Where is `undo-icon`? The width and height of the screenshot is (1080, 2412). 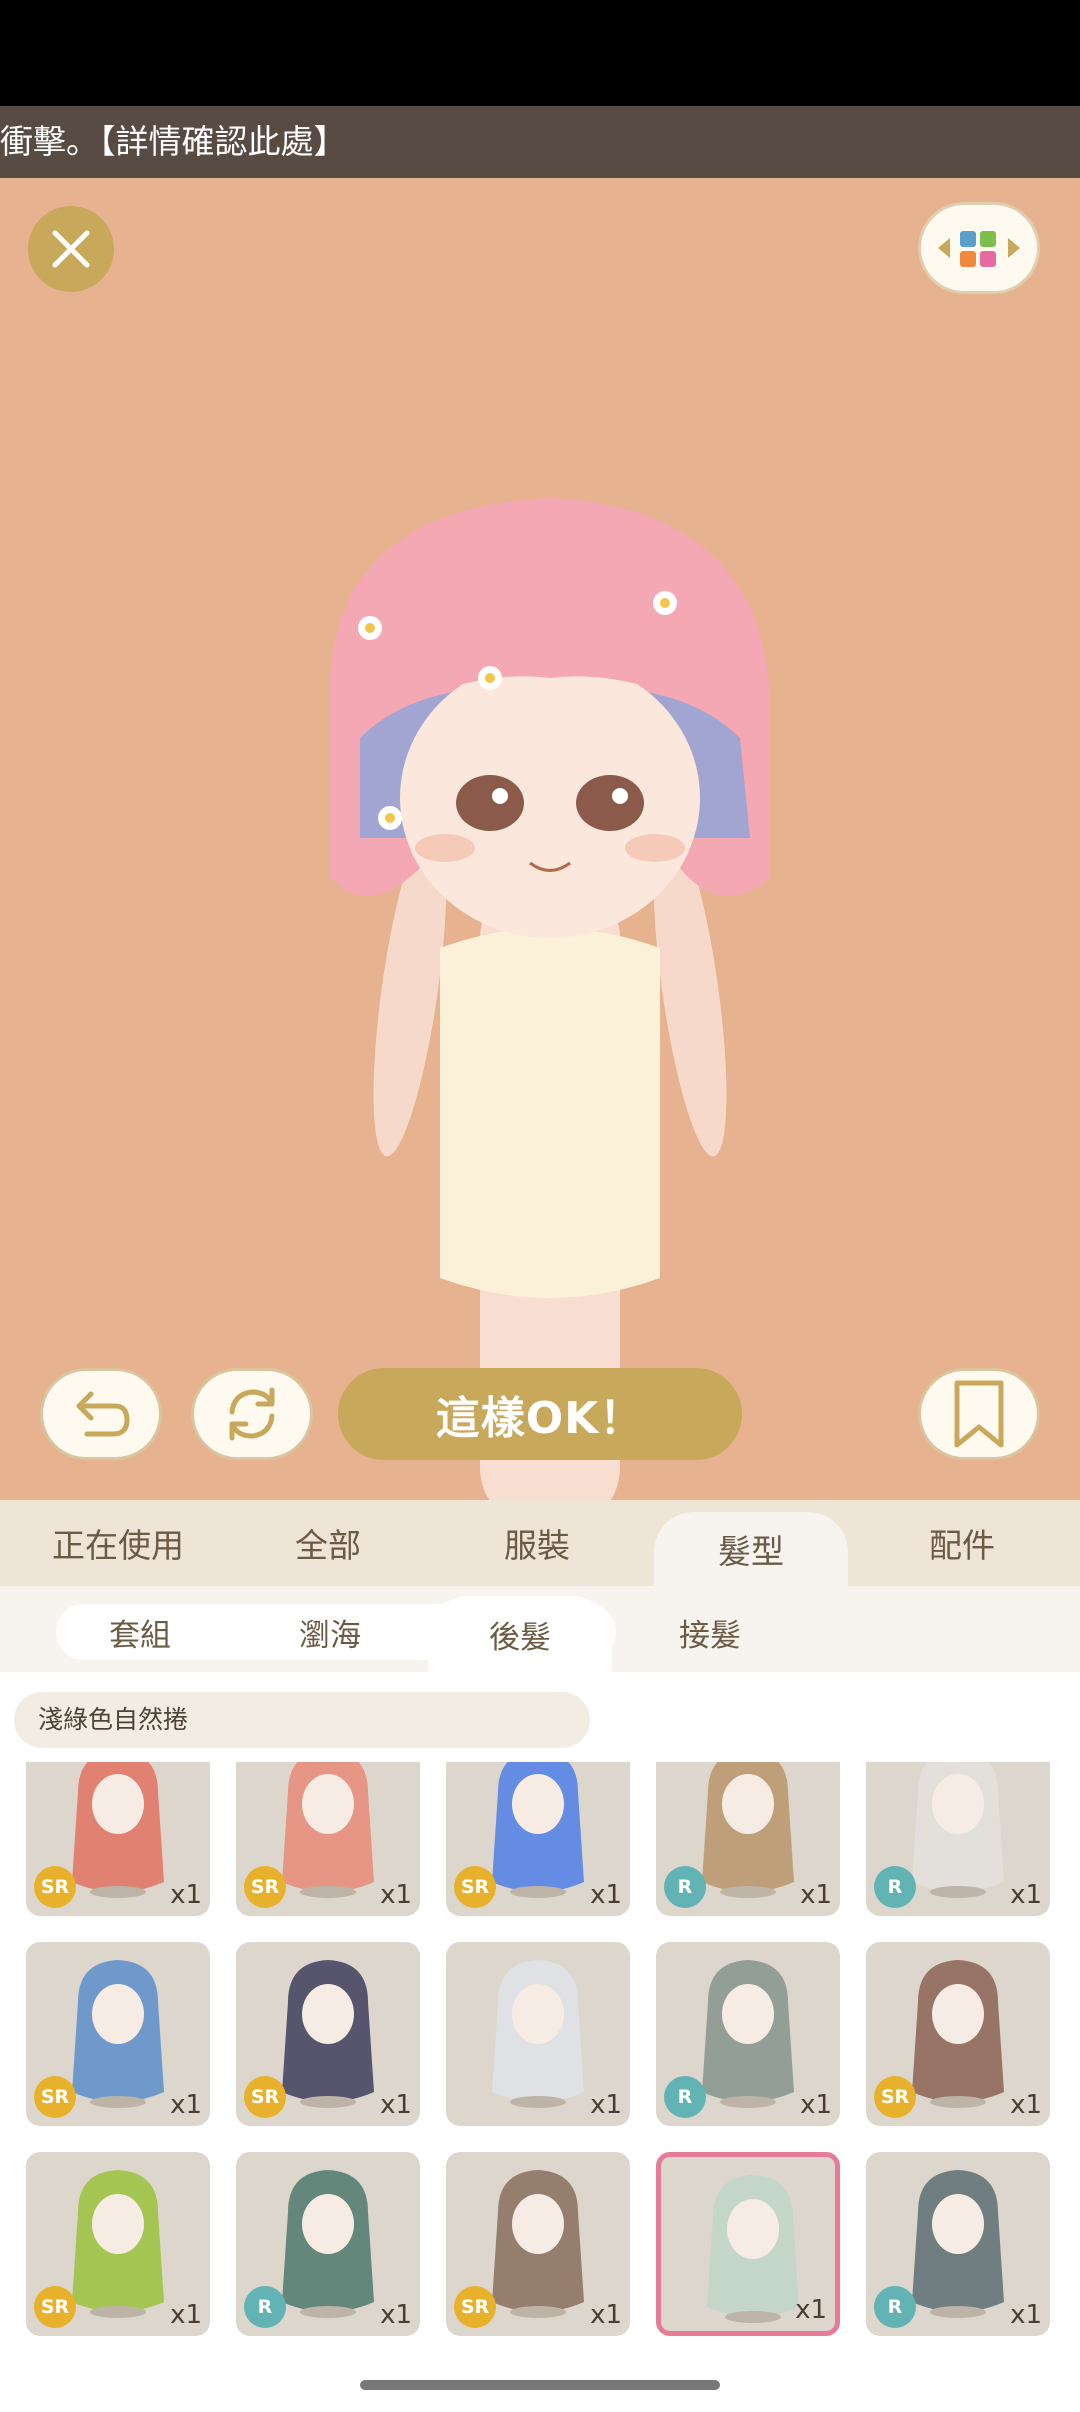
undo-icon is located at coordinates (103, 1414).